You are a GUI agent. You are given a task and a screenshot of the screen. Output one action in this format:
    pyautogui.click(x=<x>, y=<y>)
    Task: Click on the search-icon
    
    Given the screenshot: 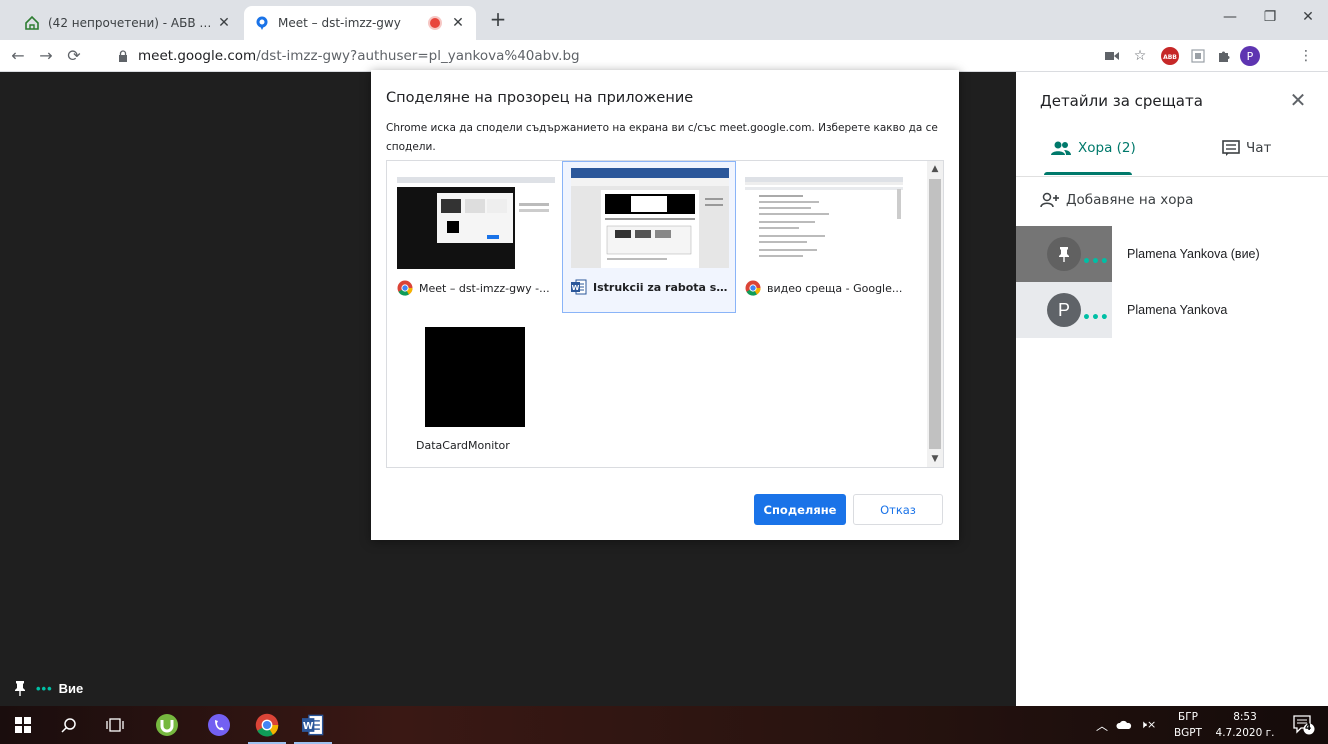 What is the action you would take?
    pyautogui.click(x=68, y=725)
    